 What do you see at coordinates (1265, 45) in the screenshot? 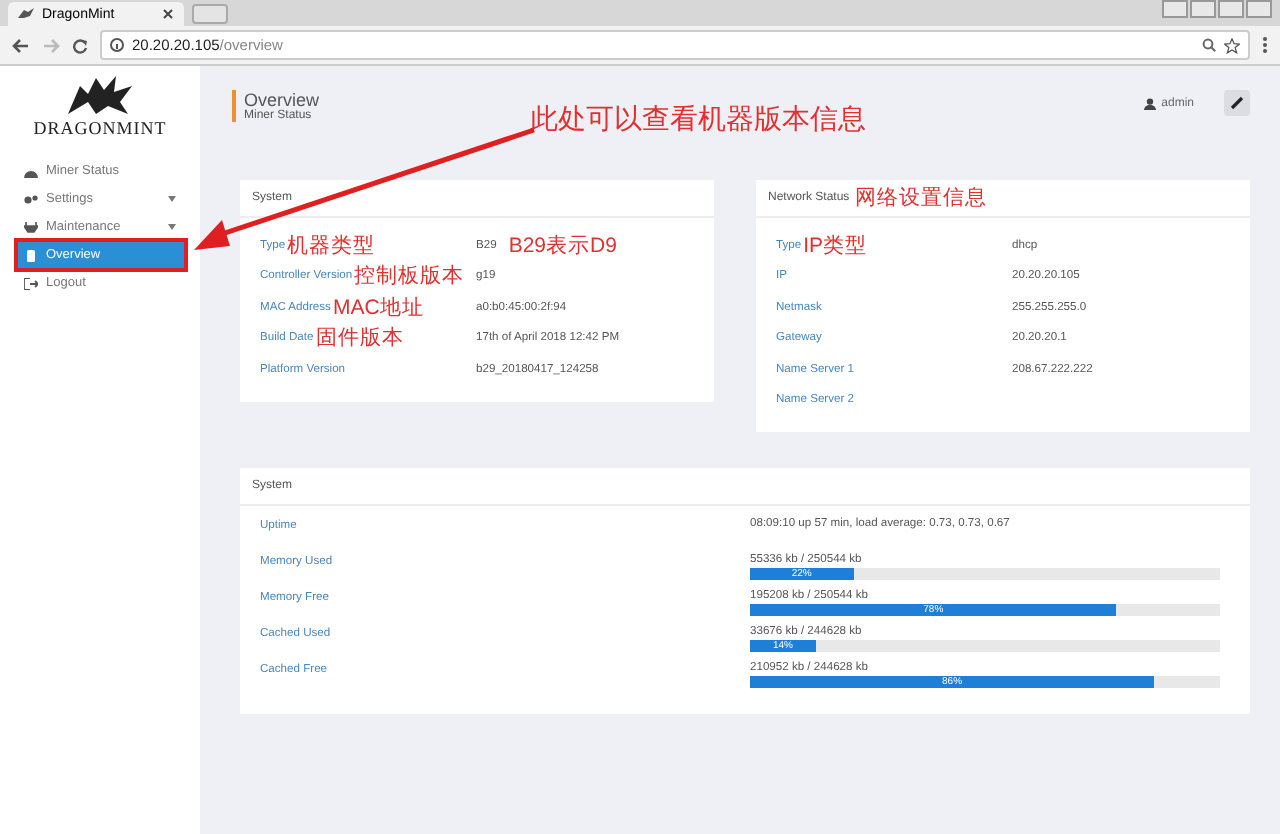
I see `menu-icon` at bounding box center [1265, 45].